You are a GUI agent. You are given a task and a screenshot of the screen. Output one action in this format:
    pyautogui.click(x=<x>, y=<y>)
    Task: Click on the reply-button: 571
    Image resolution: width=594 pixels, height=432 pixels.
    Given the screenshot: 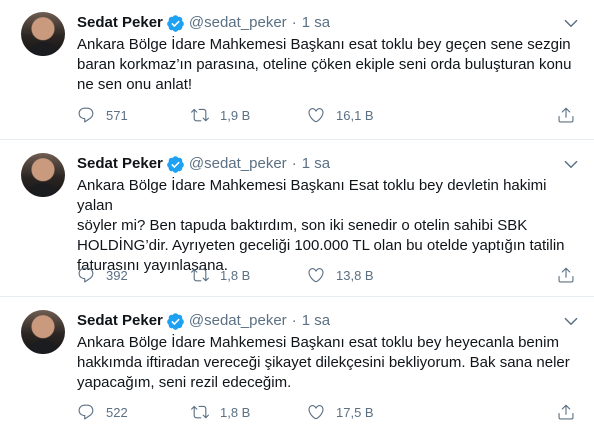 What is the action you would take?
    pyautogui.click(x=102, y=115)
    